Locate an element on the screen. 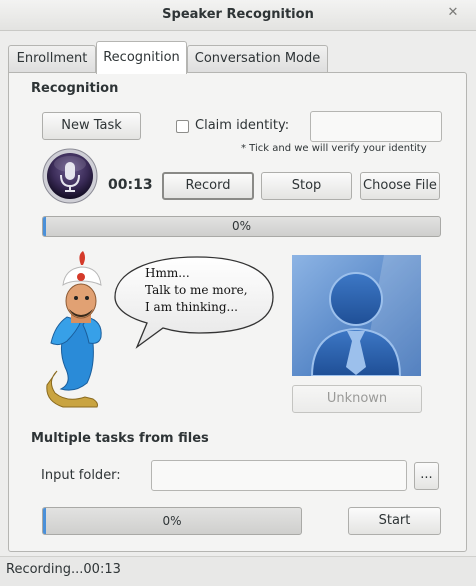 The height and width of the screenshot is (586, 476). claim-identity-checkbox is located at coordinates (182, 126).